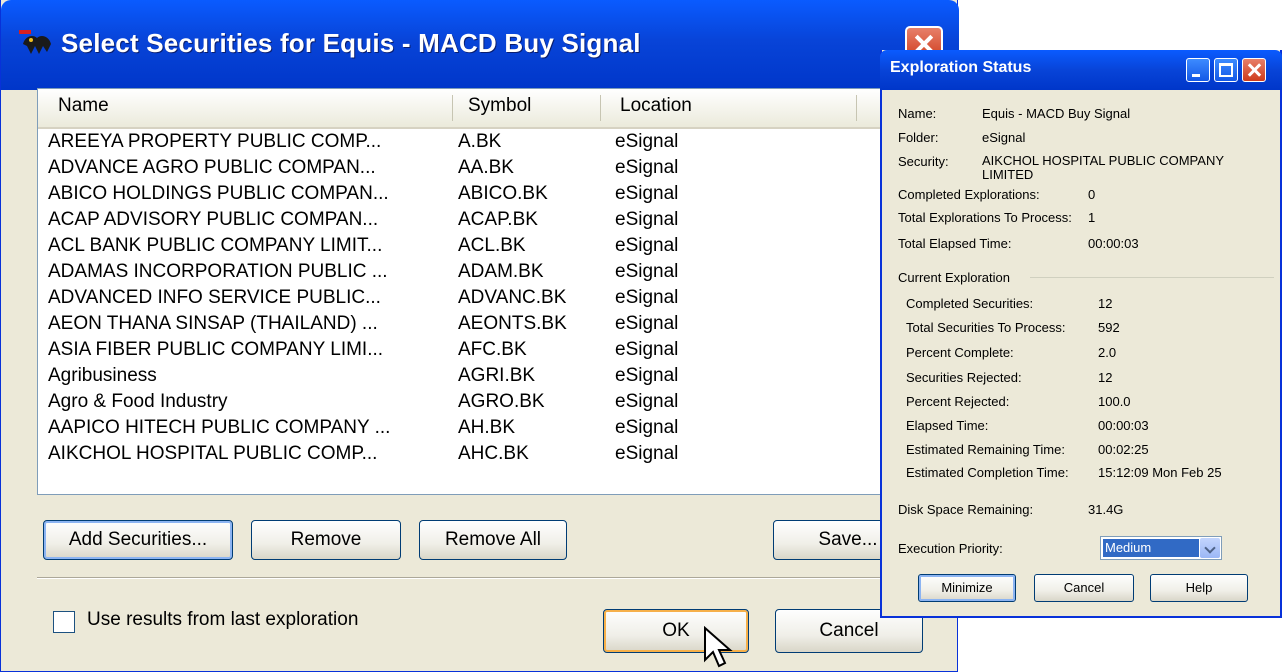 This screenshot has height=672, width=1288. What do you see at coordinates (954, 277) in the screenshot?
I see `current-exploration-group-label: Current Exploration` at bounding box center [954, 277].